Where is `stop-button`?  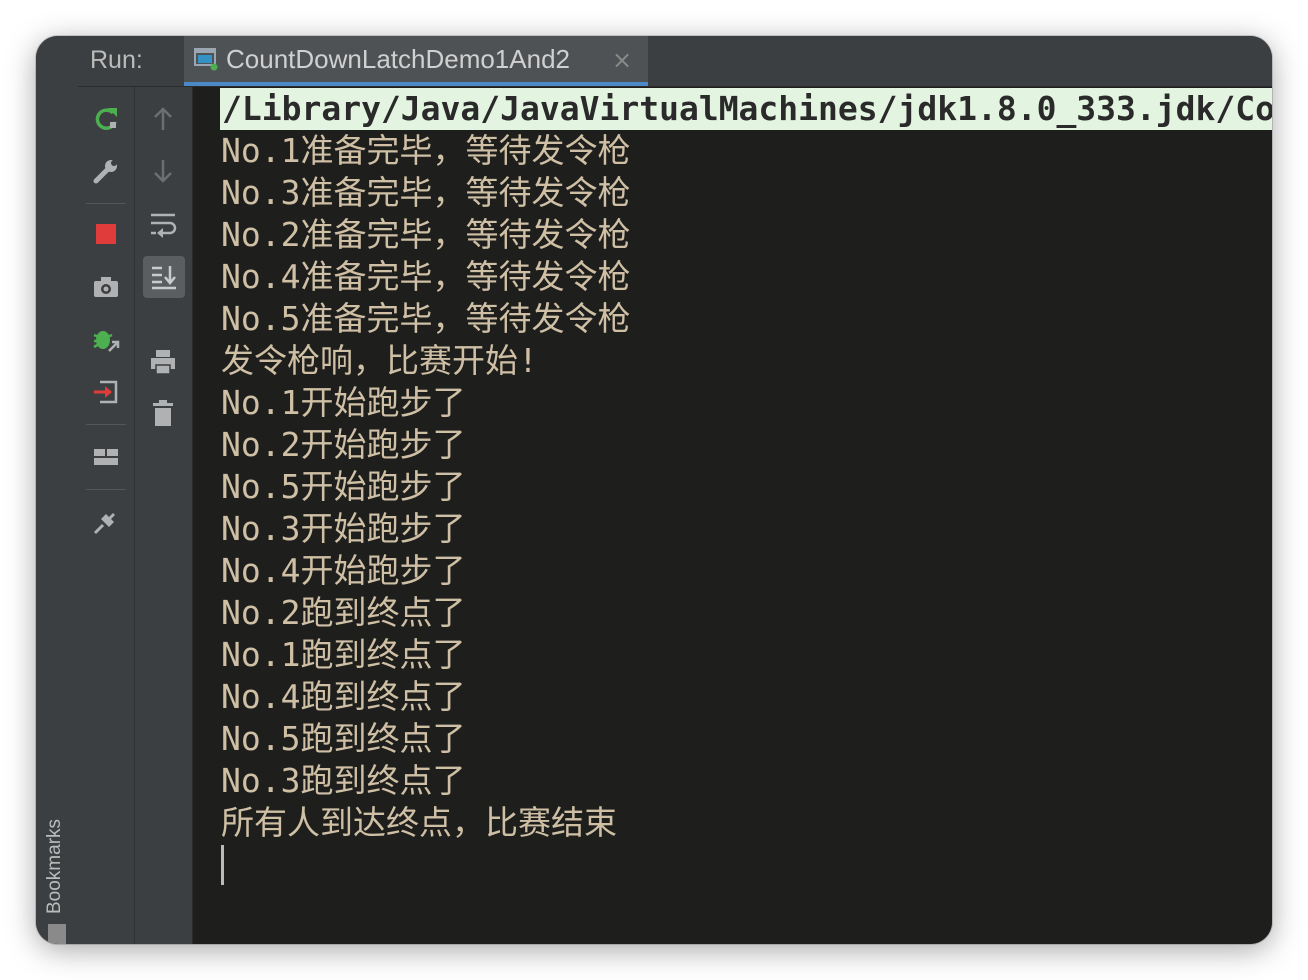
stop-button is located at coordinates (106, 234).